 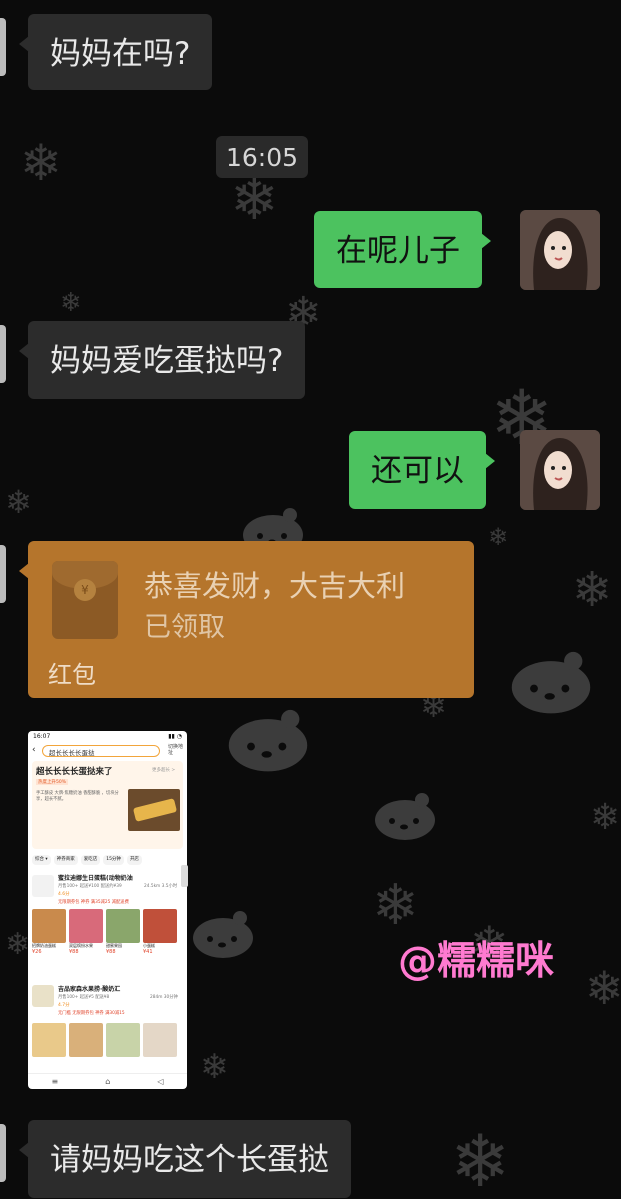 What do you see at coordinates (42, 736) in the screenshot?
I see `status-time: 16:07` at bounding box center [42, 736].